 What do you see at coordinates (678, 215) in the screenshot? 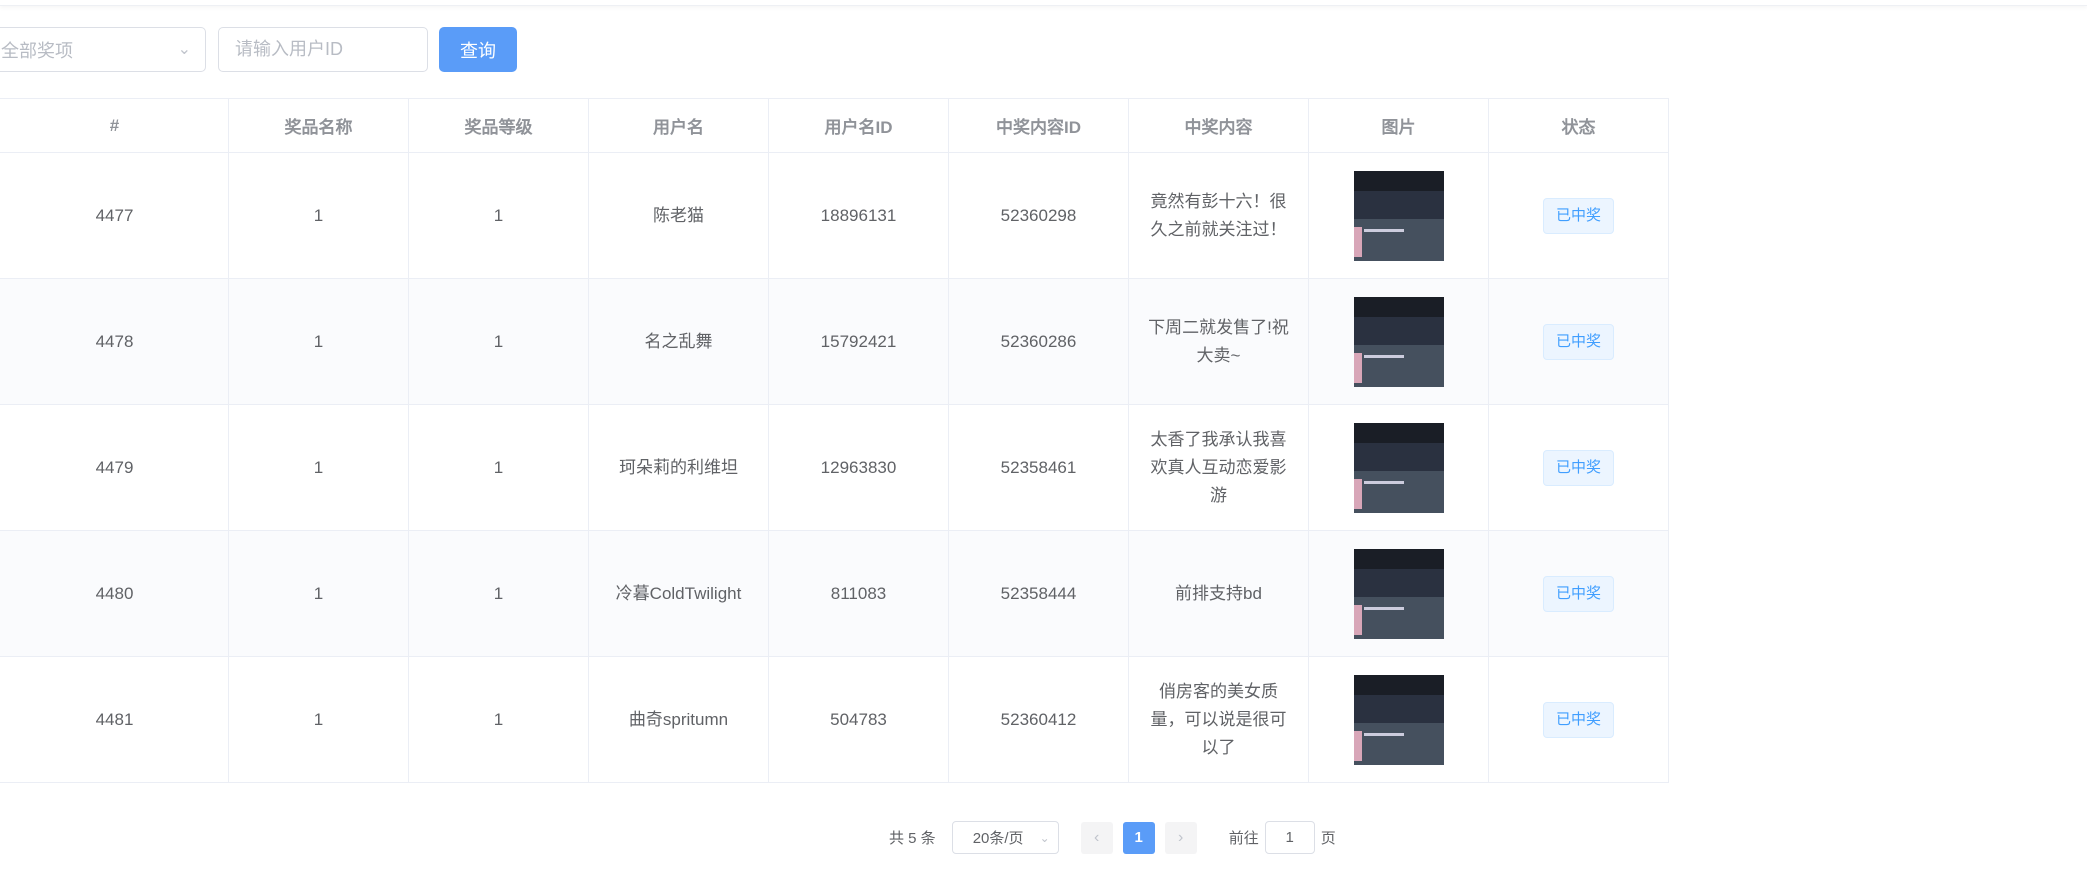
I see `cell-username: 陈老猫` at bounding box center [678, 215].